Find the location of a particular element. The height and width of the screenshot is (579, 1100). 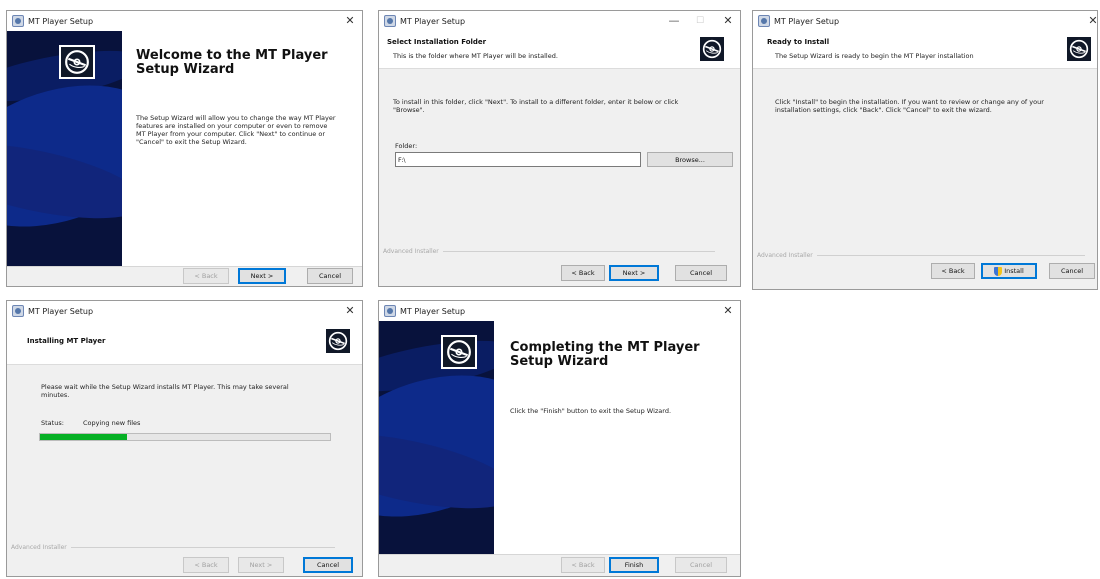

install-label: Install is located at coordinates (1014, 271).